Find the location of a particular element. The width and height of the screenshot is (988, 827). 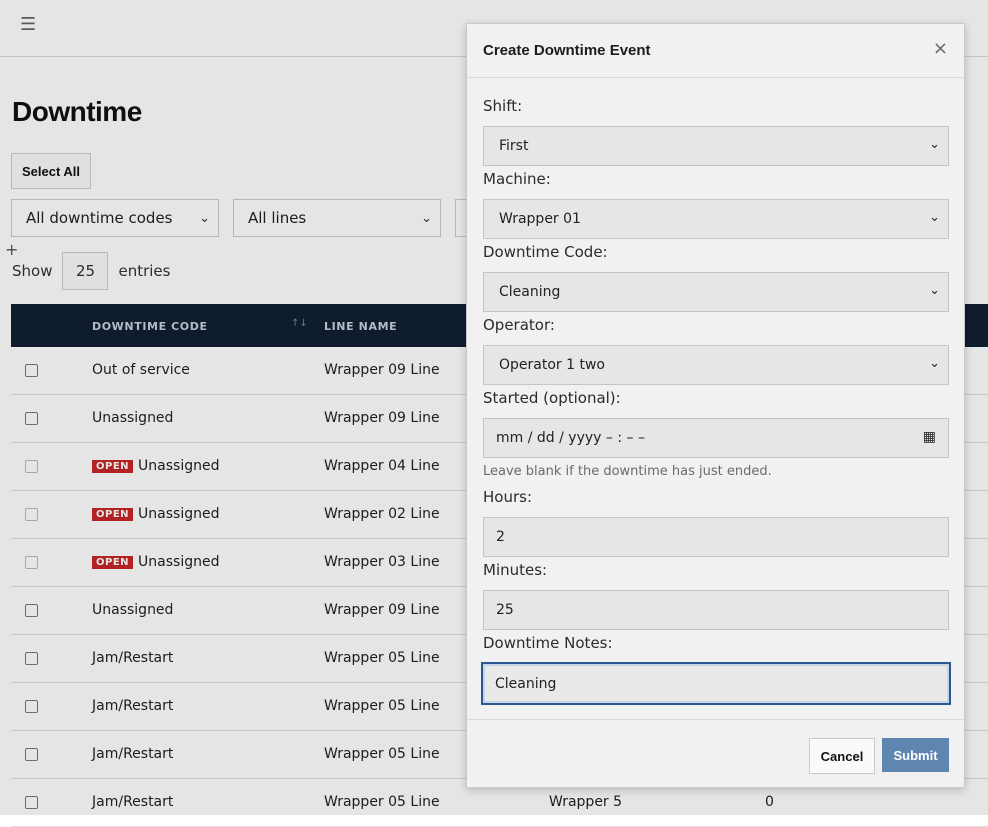

started-datetime-input: mm / dd / yyyy – : – – ▦ is located at coordinates (716, 438).